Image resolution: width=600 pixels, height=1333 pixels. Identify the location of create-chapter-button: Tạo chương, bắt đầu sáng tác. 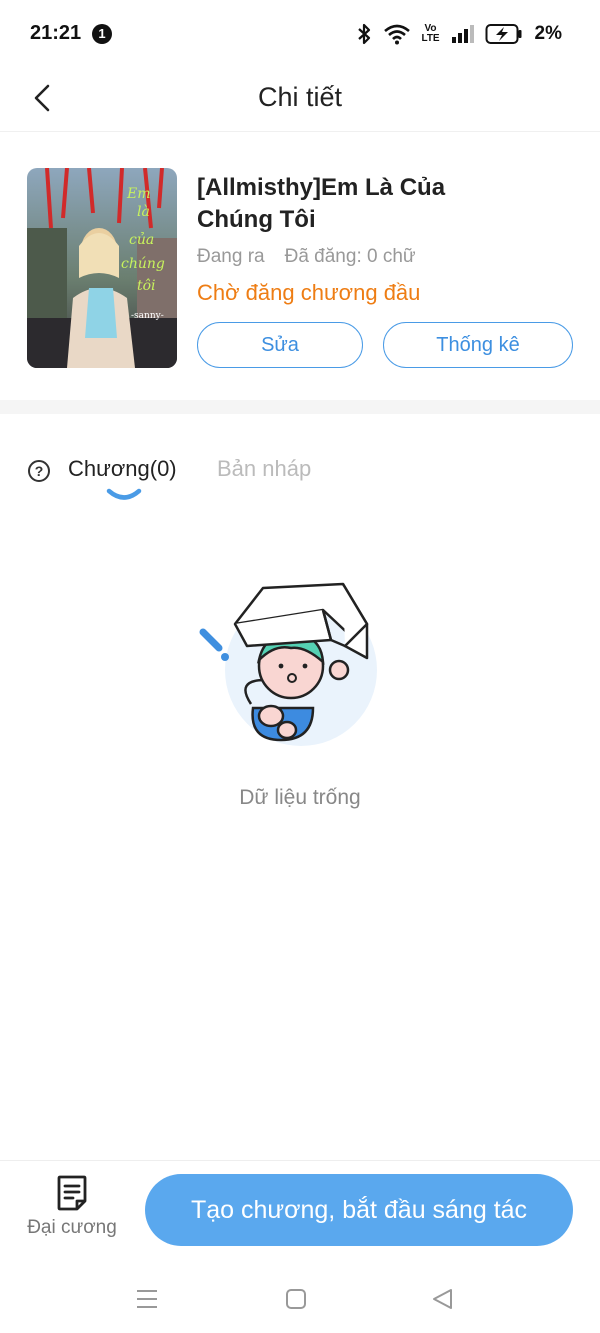
(359, 1210).